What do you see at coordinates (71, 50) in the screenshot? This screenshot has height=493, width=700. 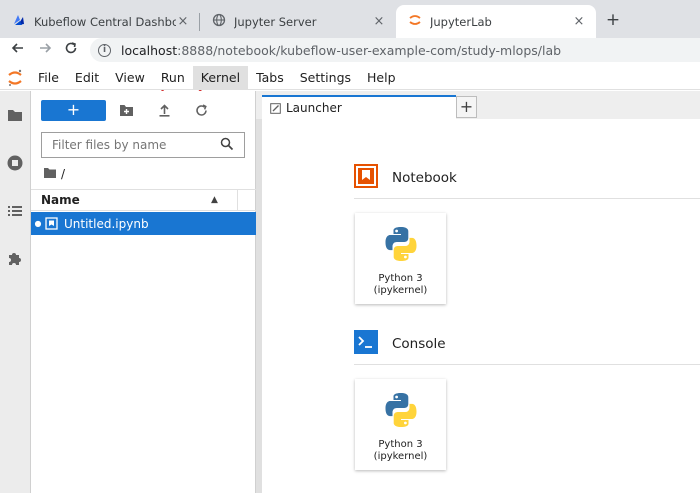 I see `reload-icon` at bounding box center [71, 50].